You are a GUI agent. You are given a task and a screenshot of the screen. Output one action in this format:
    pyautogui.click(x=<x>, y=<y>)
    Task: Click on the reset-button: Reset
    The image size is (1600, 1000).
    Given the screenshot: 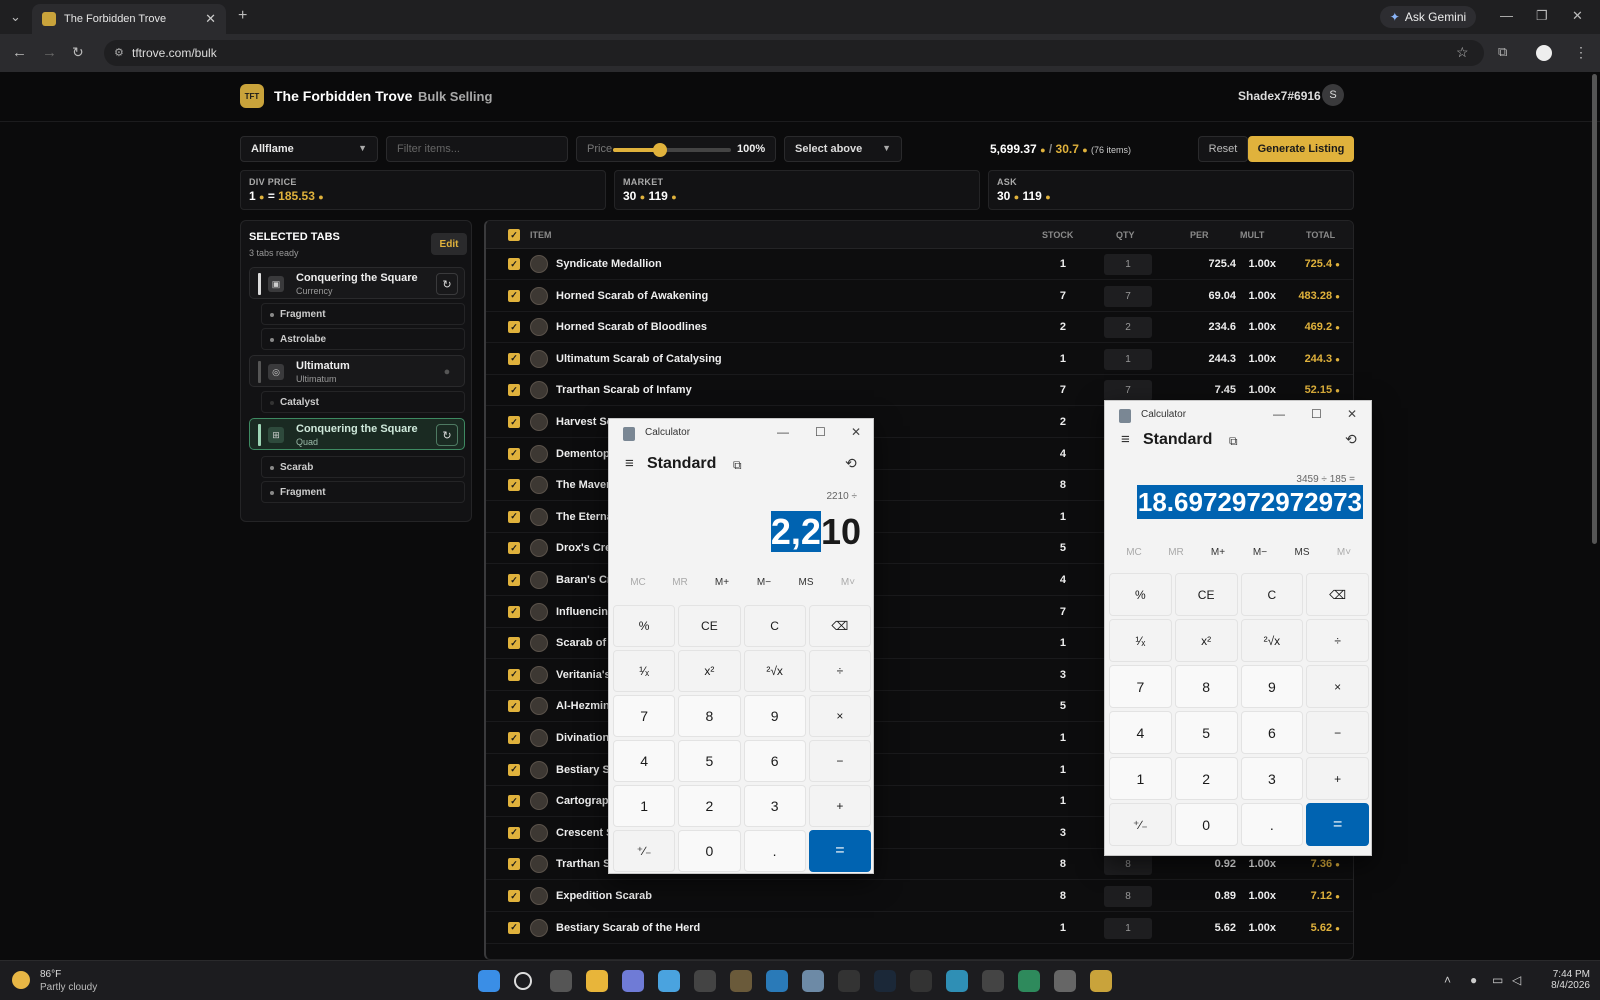 What is the action you would take?
    pyautogui.click(x=1223, y=149)
    